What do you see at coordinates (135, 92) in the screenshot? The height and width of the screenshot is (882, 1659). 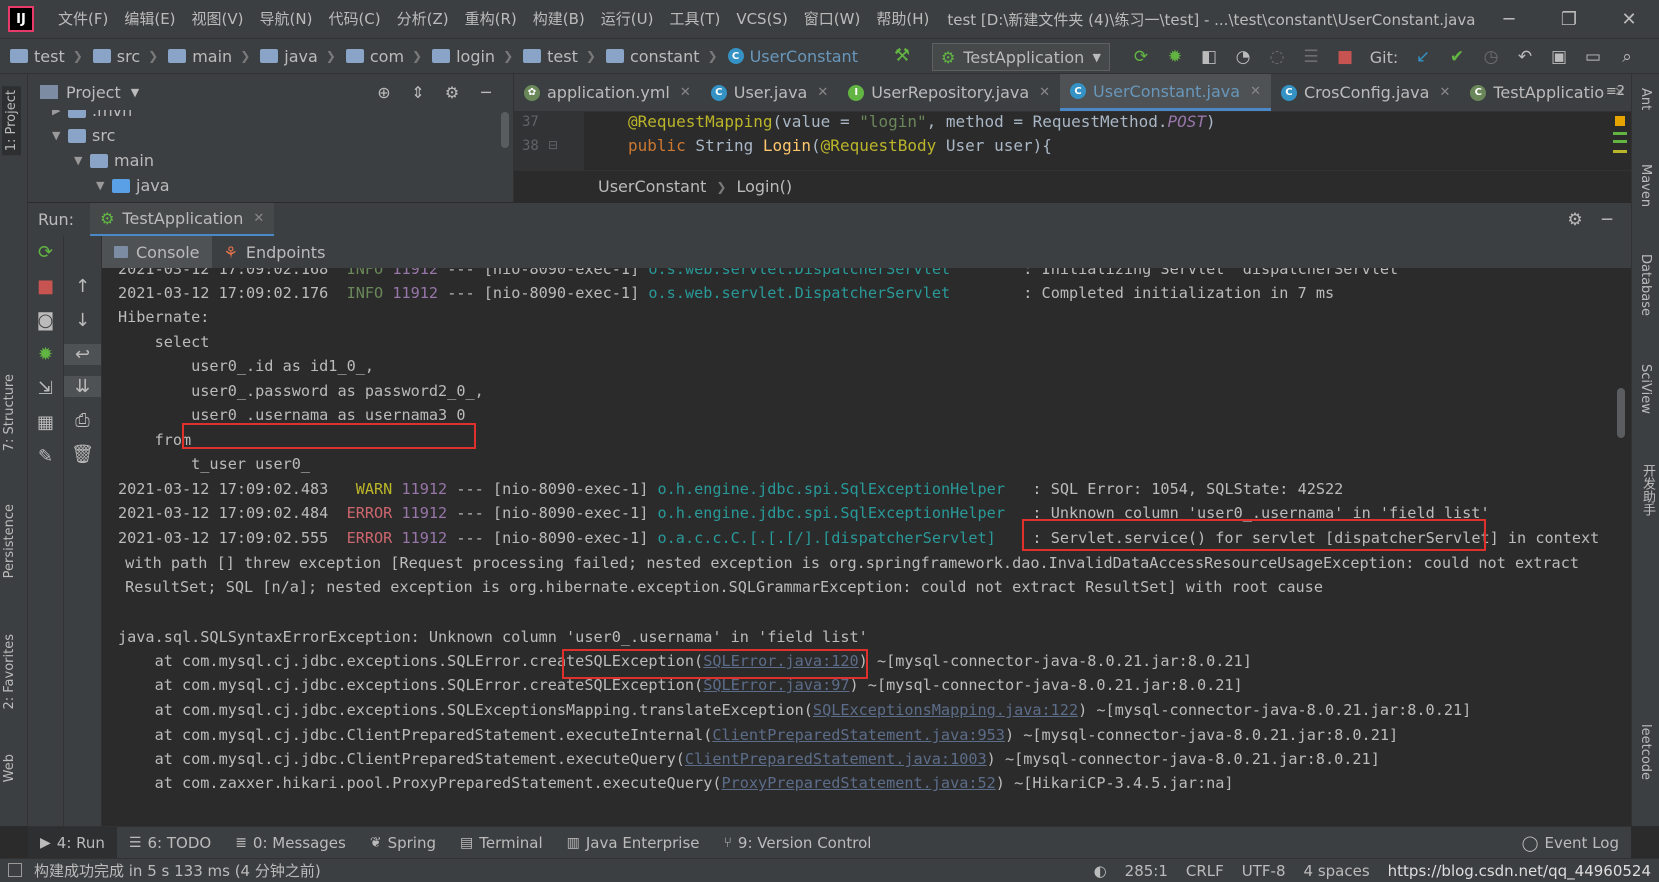 I see `chevron-down-icon: ▼` at bounding box center [135, 92].